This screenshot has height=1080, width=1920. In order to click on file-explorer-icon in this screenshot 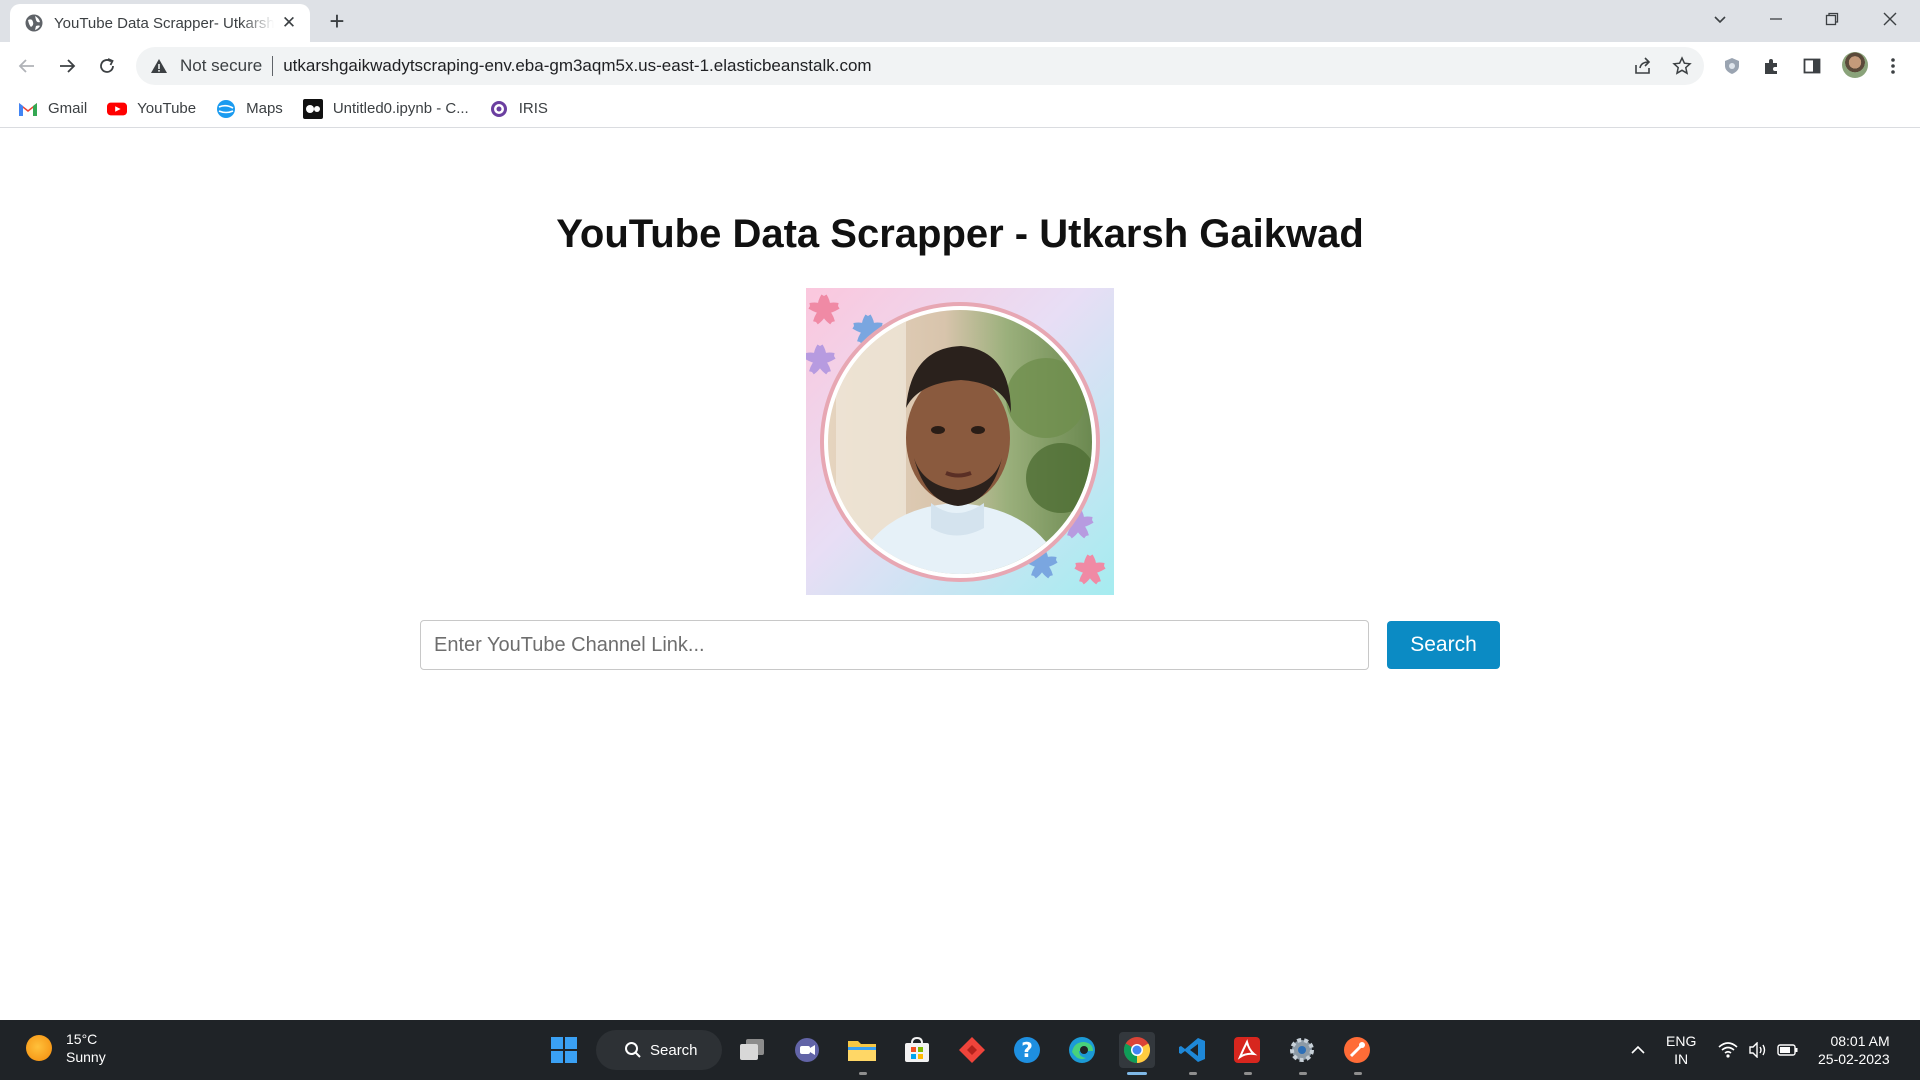, I will do `click(862, 1050)`.